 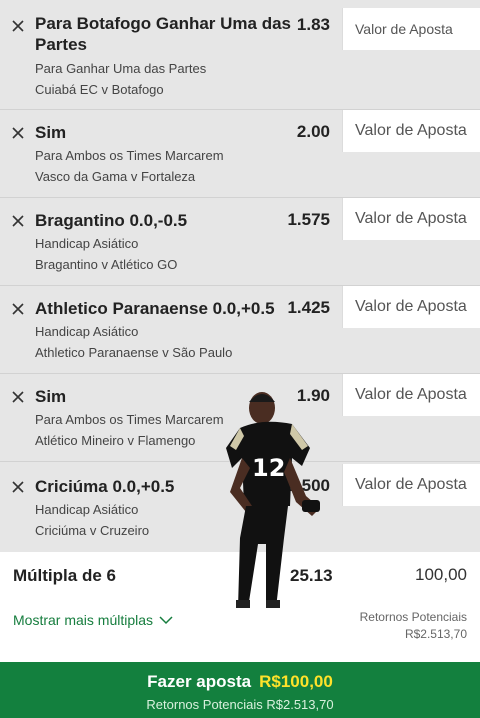 I want to click on bet-match: Atlético Mineiro v Flamengo, so click(x=115, y=440).